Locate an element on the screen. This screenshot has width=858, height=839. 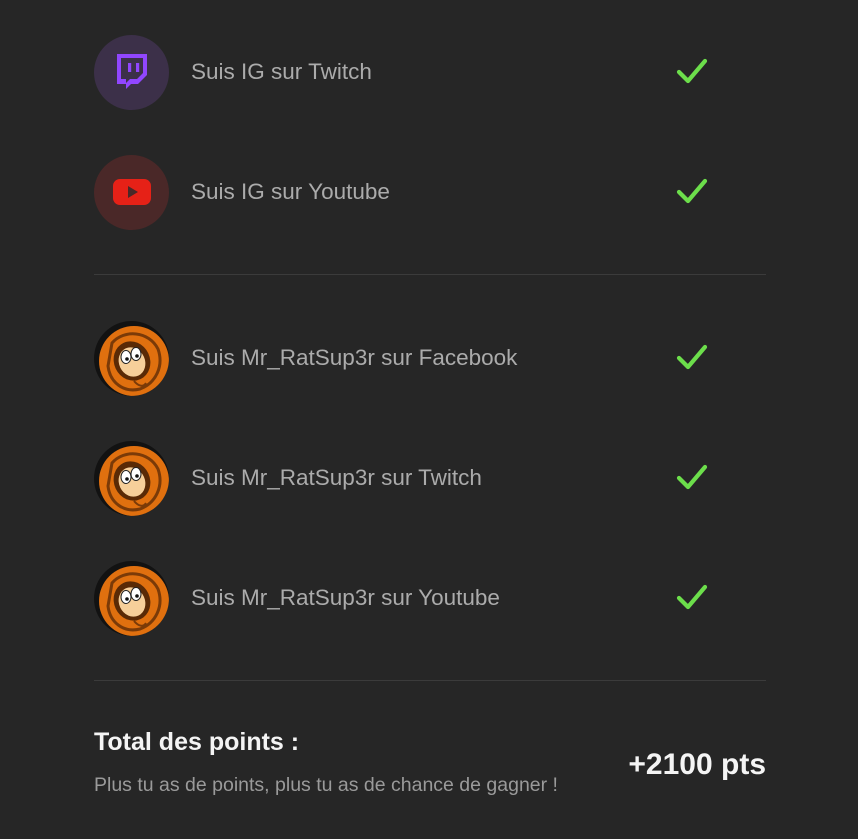
total-title: Total des points : is located at coordinates (197, 742).